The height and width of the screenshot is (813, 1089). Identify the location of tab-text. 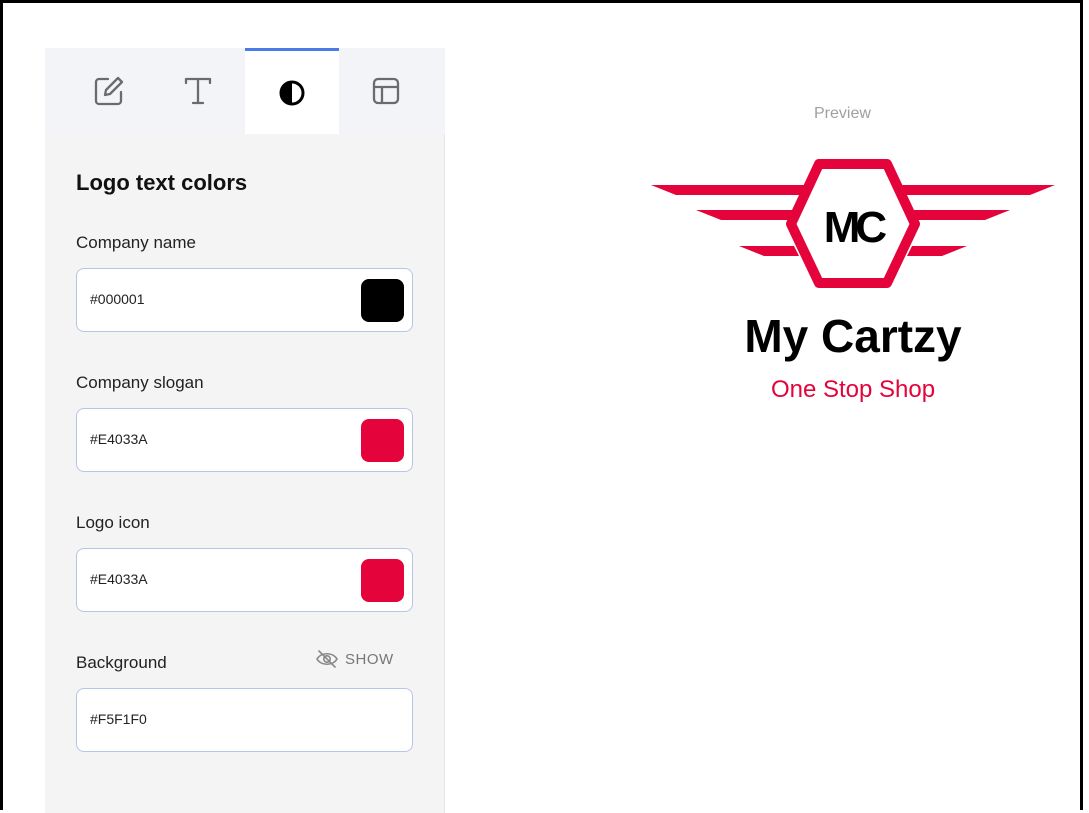
(198, 91).